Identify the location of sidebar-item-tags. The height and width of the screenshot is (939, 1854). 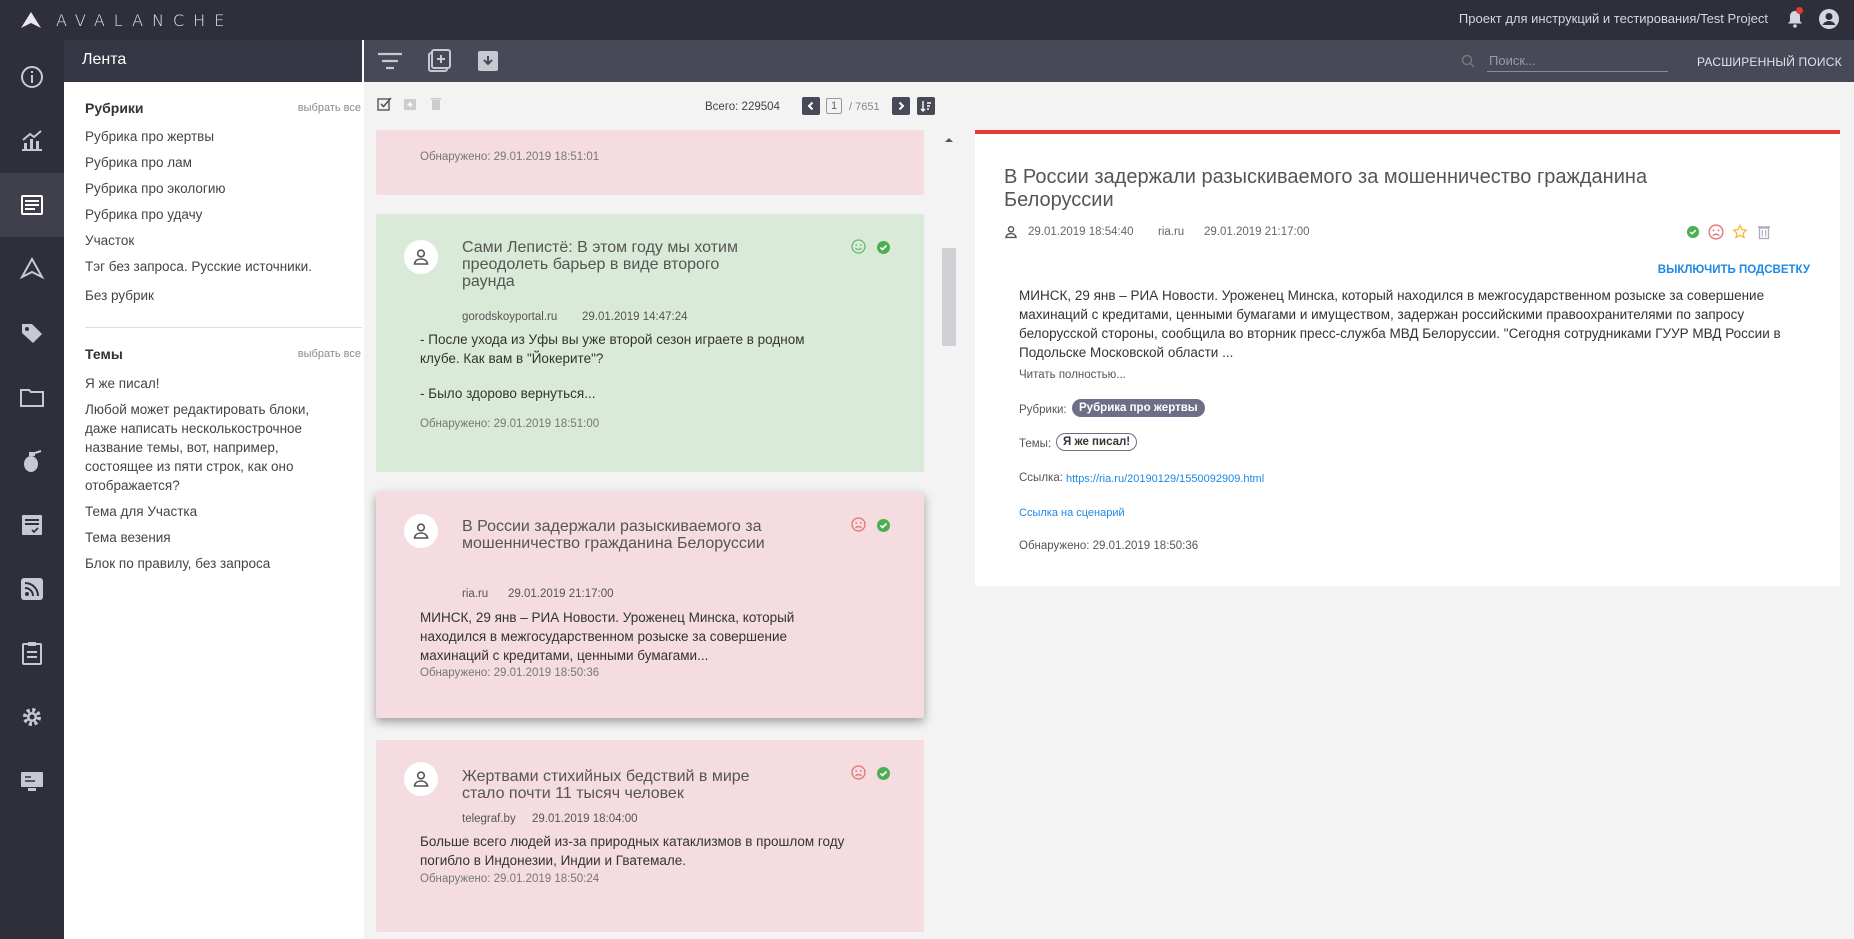
(32, 333).